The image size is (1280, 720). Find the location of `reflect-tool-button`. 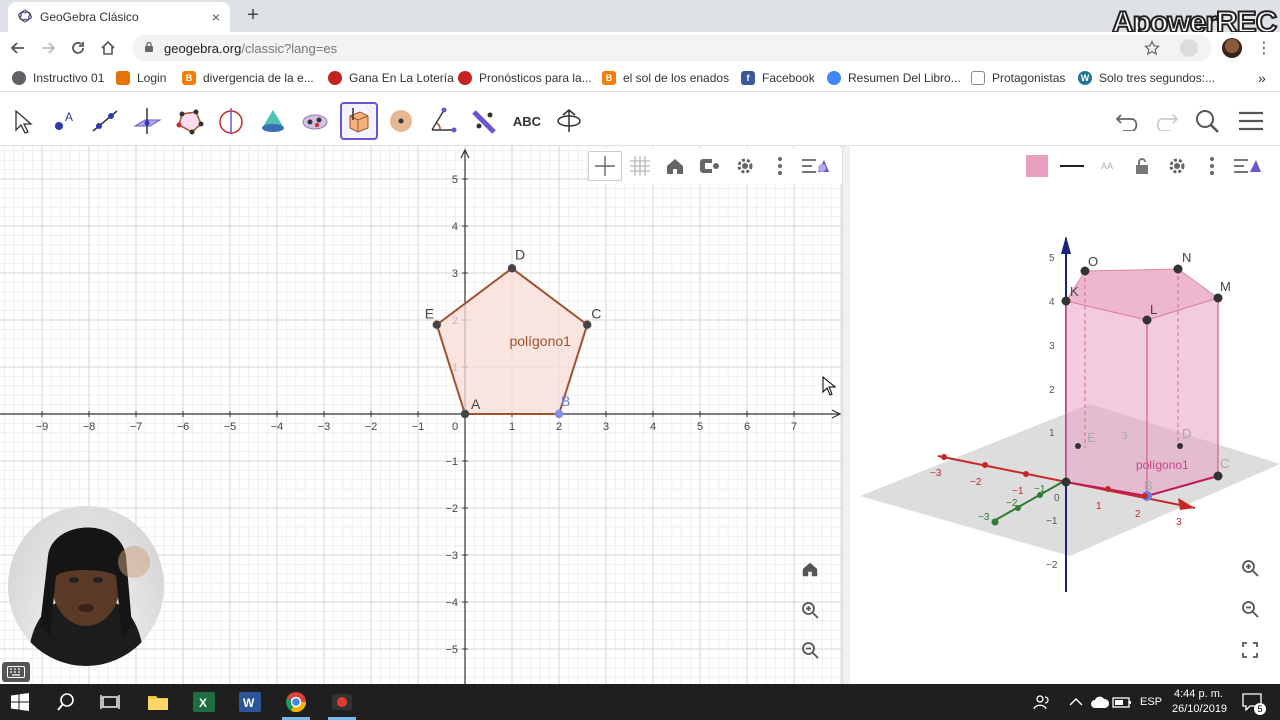

reflect-tool-button is located at coordinates (485, 121).